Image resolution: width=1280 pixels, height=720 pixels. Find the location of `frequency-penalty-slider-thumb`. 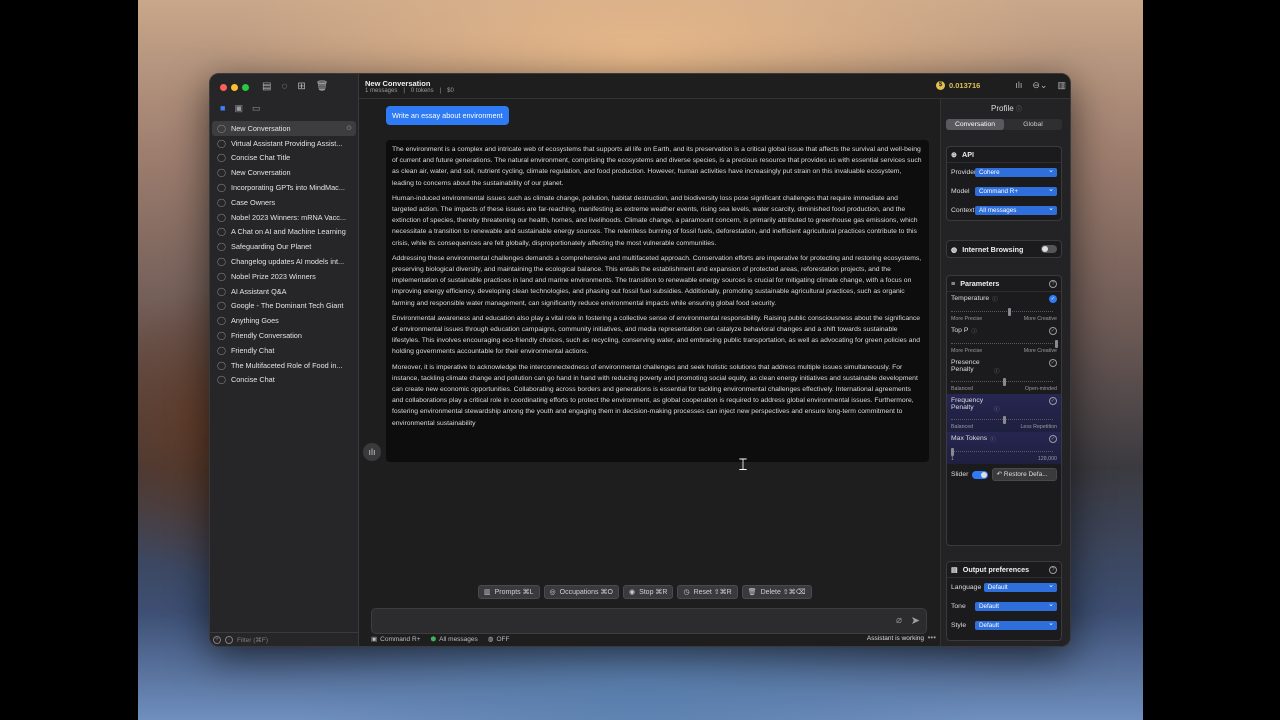

frequency-penalty-slider-thumb is located at coordinates (1004, 420).